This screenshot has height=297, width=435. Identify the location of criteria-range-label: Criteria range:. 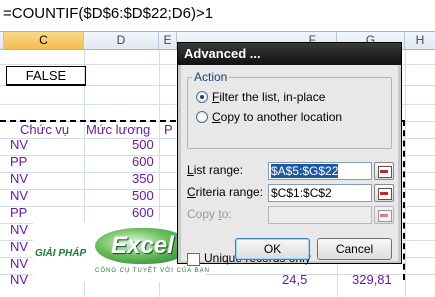
(225, 192).